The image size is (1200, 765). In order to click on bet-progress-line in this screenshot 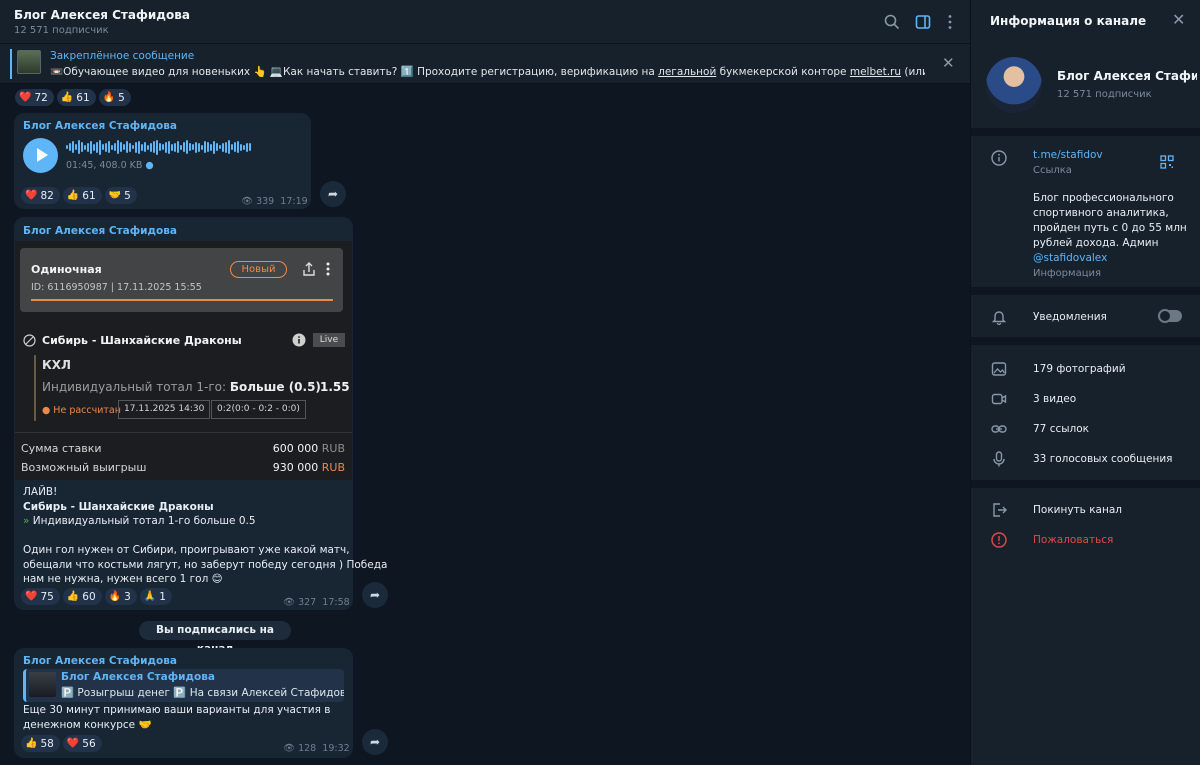, I will do `click(182, 300)`.